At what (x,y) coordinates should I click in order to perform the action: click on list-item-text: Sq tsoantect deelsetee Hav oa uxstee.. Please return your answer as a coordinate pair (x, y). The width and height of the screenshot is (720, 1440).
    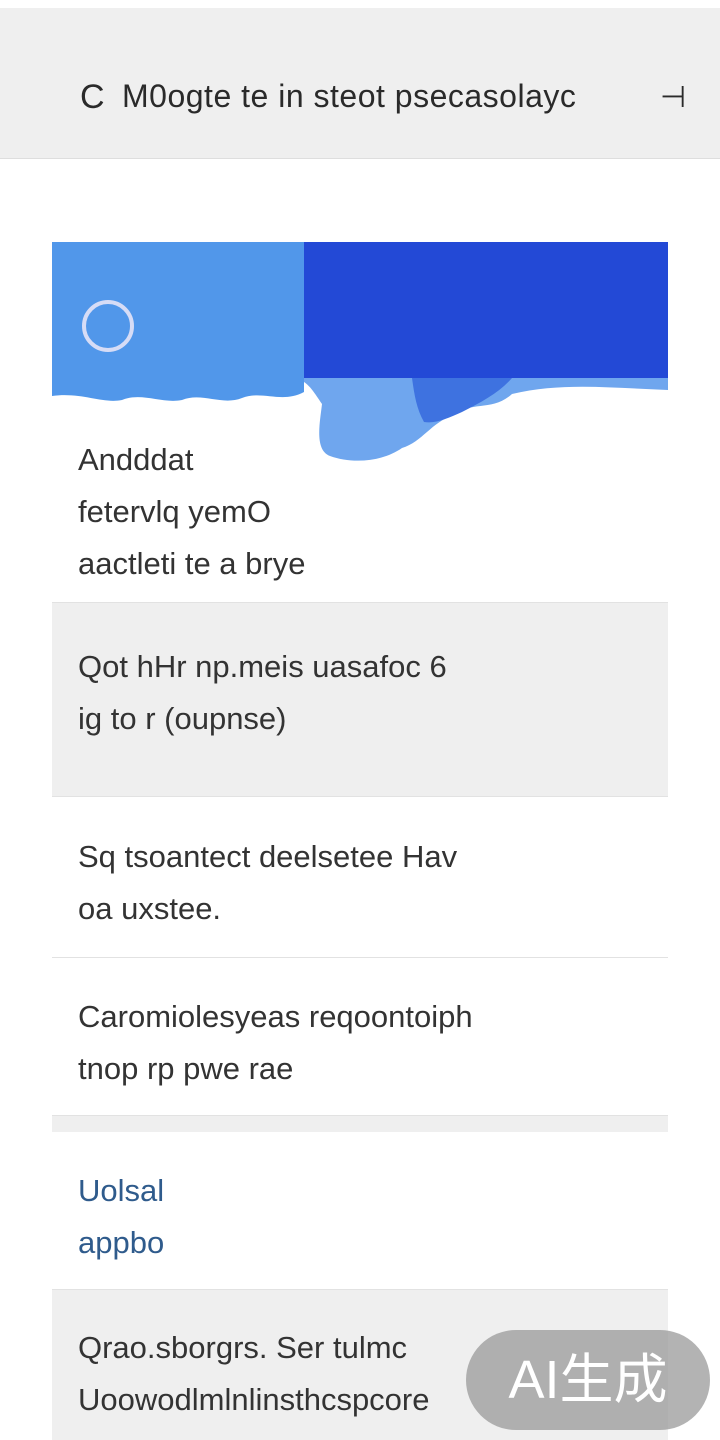
    Looking at the image, I should click on (268, 882).